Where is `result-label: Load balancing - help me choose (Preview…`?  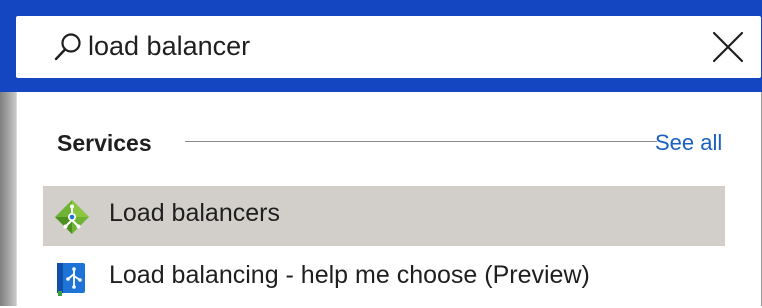
result-label: Load balancing - help me choose (Preview… is located at coordinates (349, 275).